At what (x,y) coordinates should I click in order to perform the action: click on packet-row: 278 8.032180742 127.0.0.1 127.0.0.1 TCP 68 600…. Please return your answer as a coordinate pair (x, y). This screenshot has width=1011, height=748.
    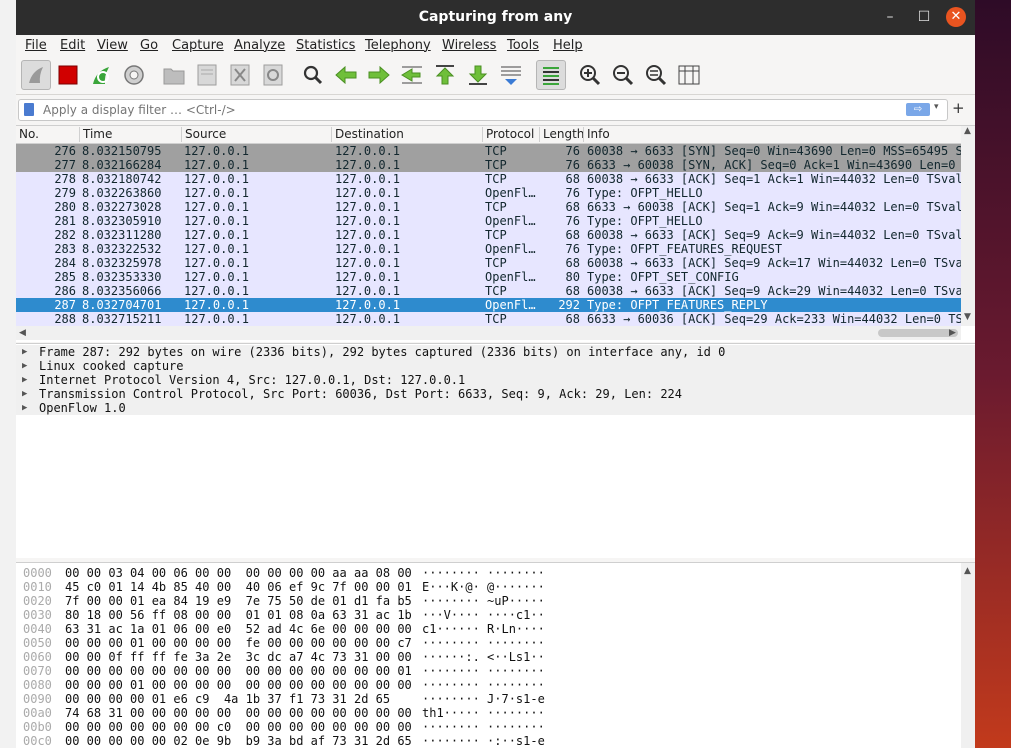
    Looking at the image, I should click on (488, 179).